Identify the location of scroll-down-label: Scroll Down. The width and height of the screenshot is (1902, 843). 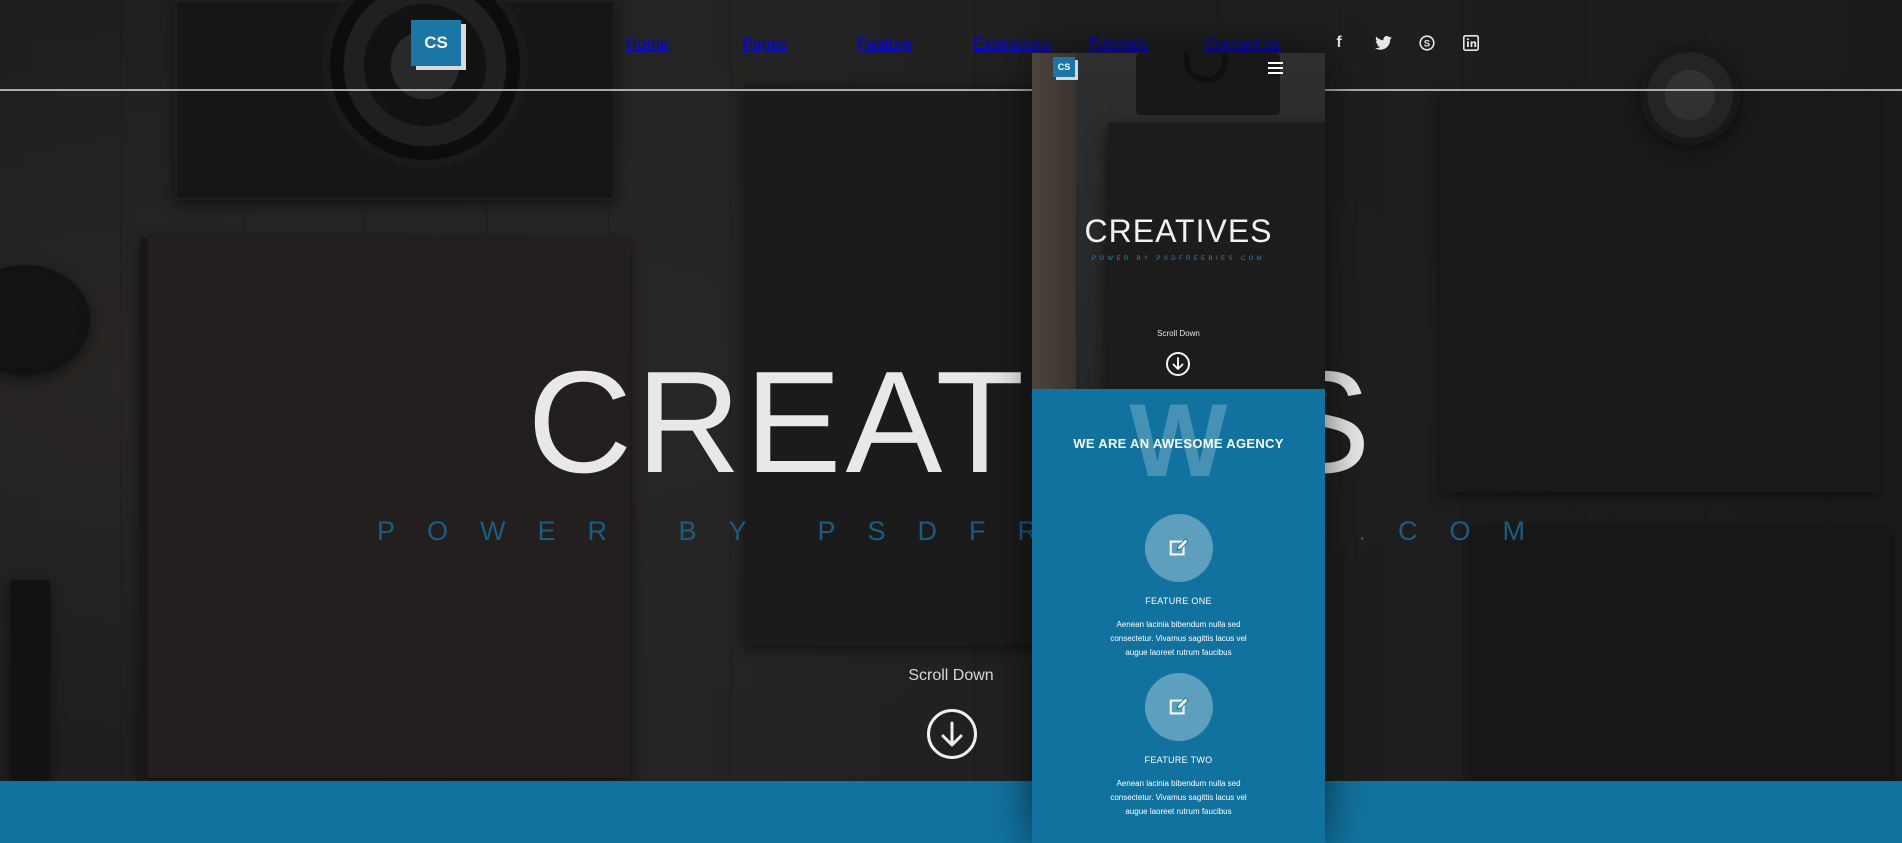
(951, 675).